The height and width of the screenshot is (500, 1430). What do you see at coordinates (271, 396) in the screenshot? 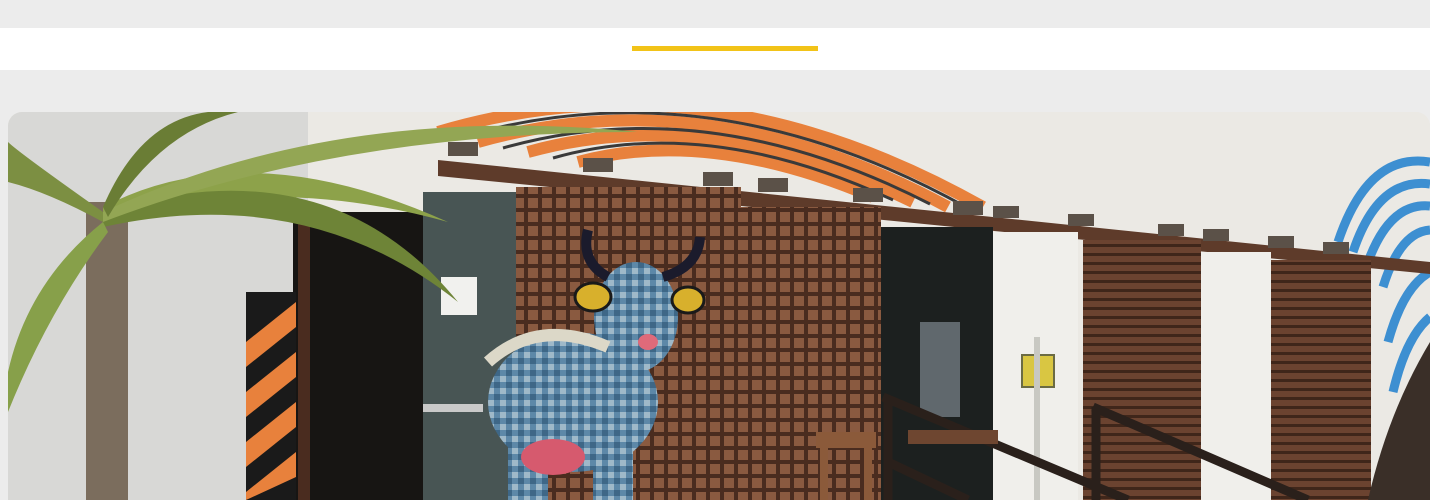
I see `striped-post` at bounding box center [271, 396].